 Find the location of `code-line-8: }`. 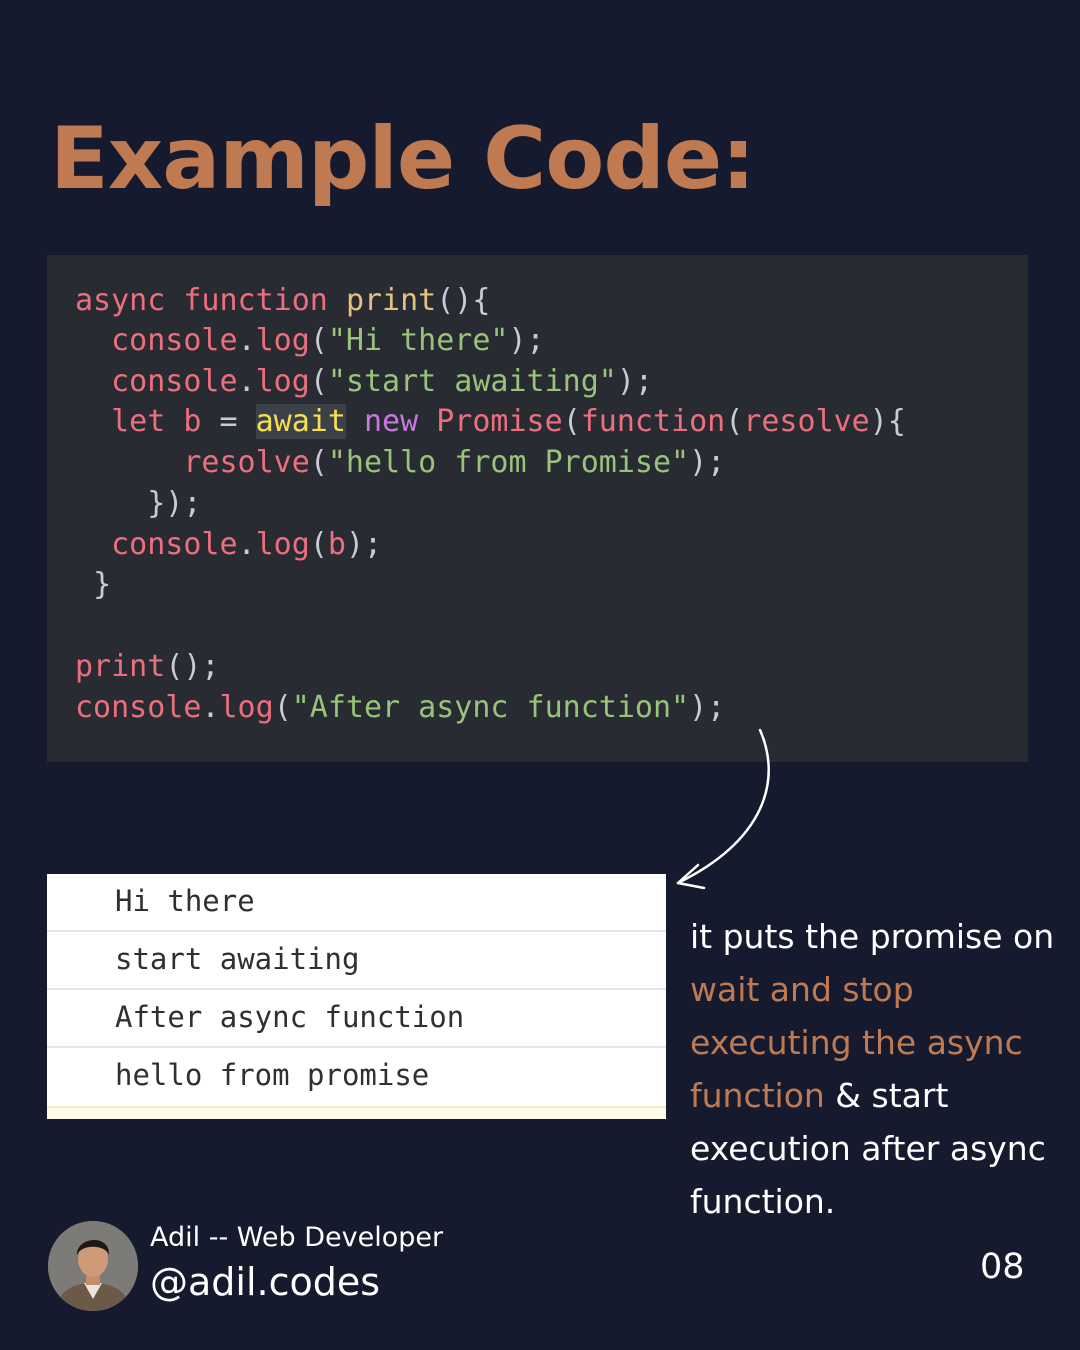

code-line-8: } is located at coordinates (93, 585).